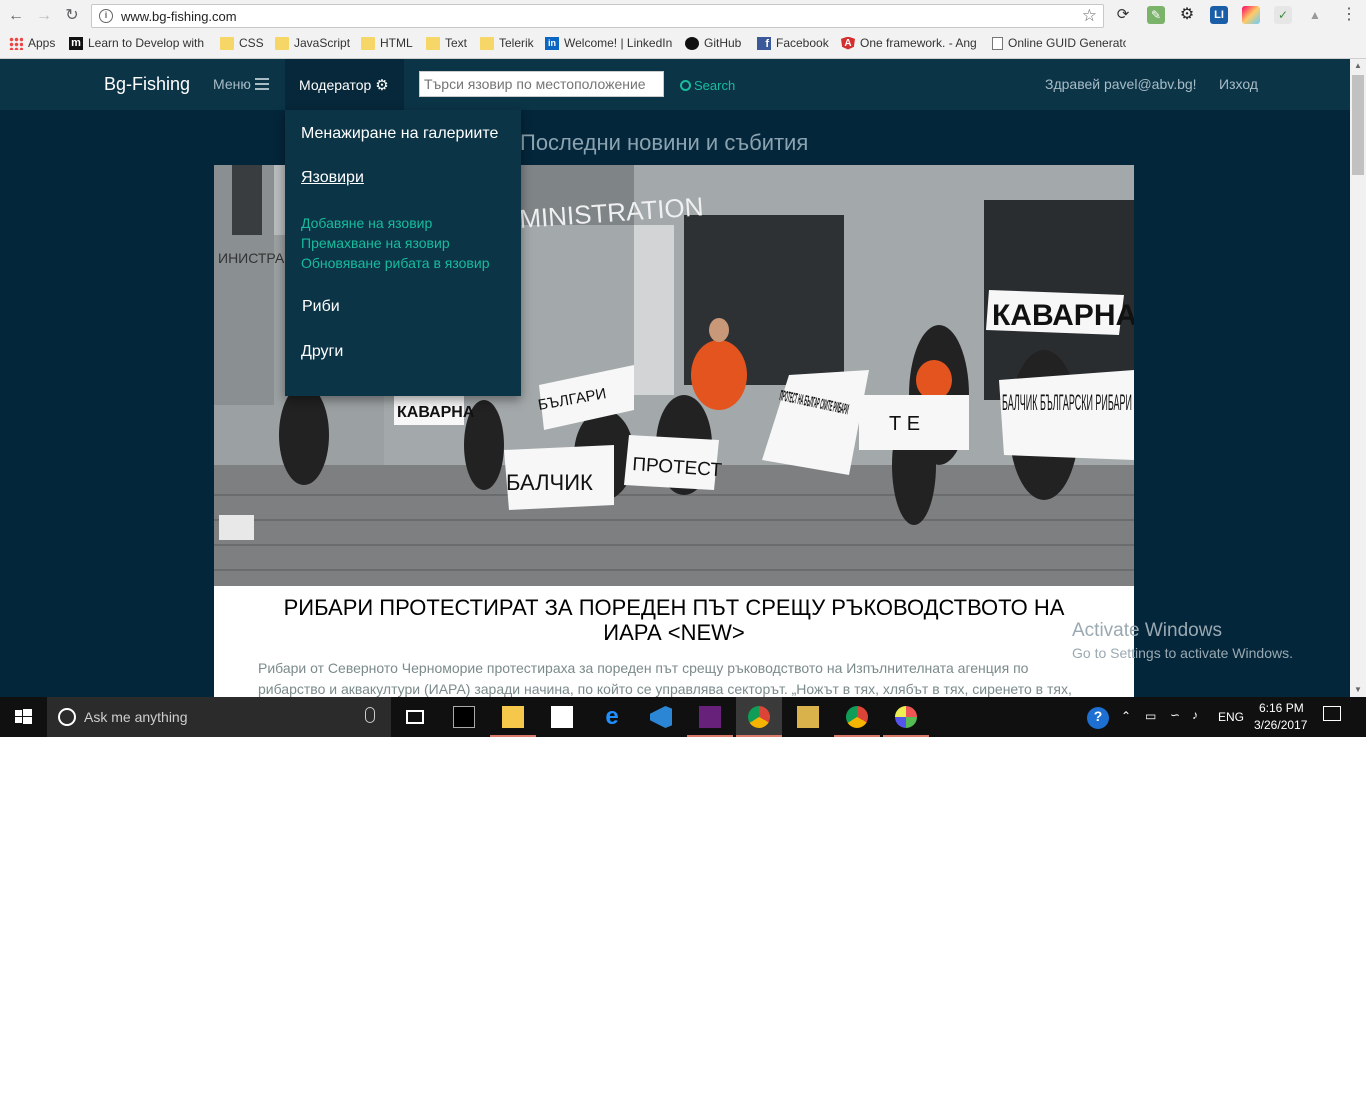 The height and width of the screenshot is (1103, 1366). I want to click on action-center-icon, so click(1332, 713).